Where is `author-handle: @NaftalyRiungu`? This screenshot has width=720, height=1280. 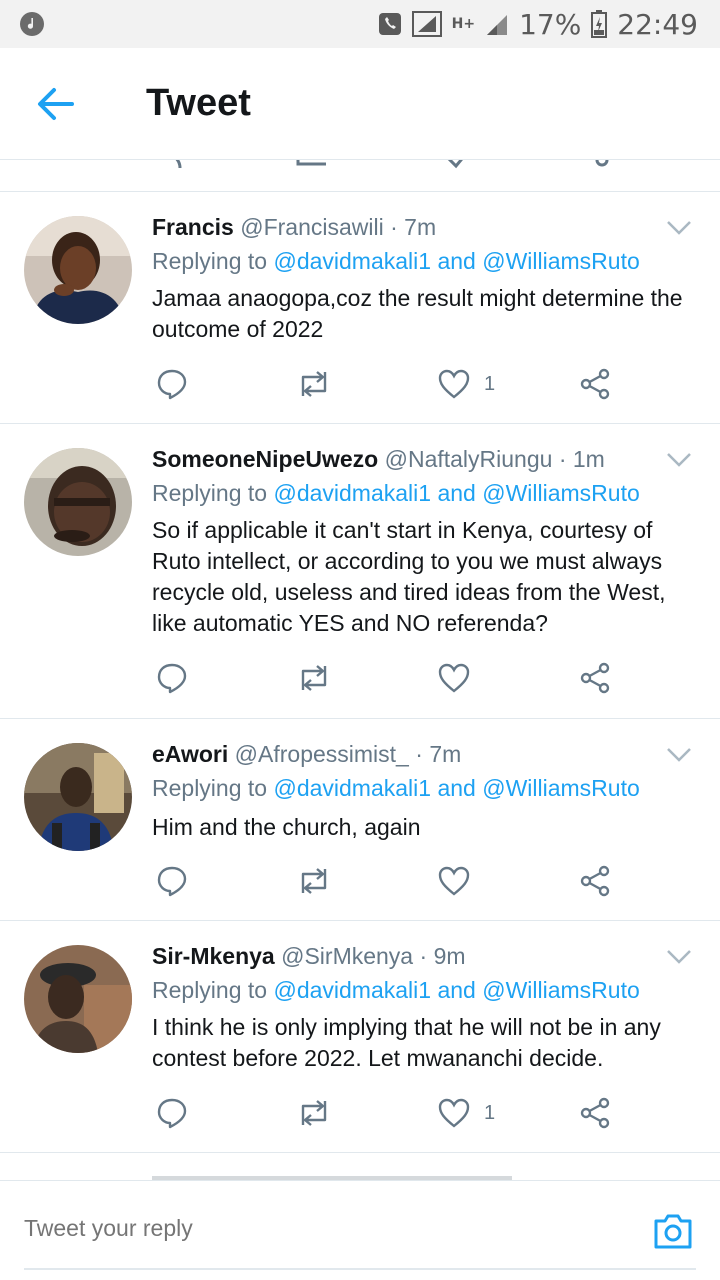
author-handle: @NaftalyRiungu is located at coordinates (469, 459).